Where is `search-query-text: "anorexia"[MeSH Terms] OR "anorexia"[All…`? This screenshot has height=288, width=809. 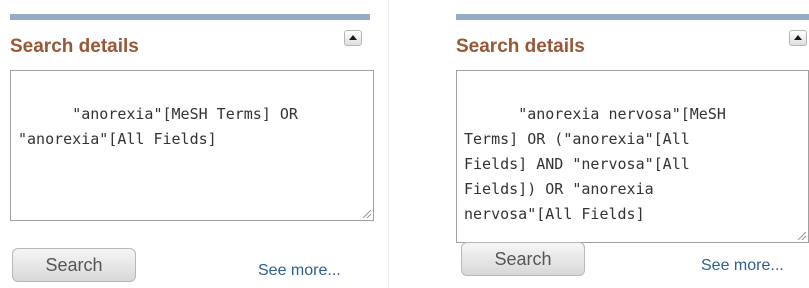
search-query-text: "anorexia"[MeSH Terms] OR "anorexia"[All… is located at coordinates (158, 126).